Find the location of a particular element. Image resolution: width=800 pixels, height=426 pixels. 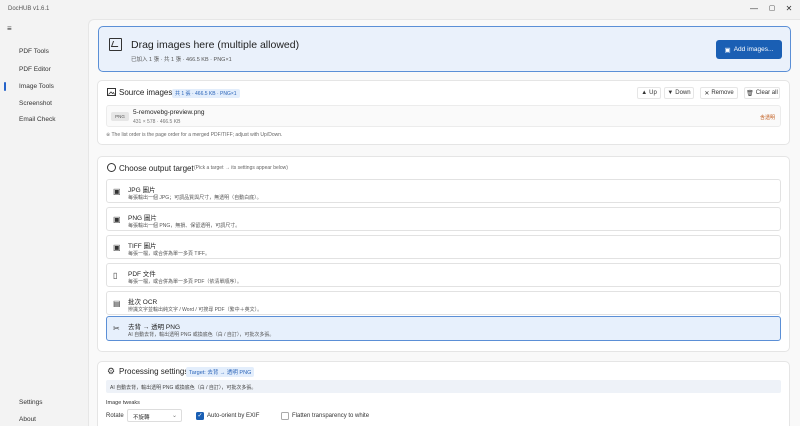

remove-label: Remove is located at coordinates (722, 93).